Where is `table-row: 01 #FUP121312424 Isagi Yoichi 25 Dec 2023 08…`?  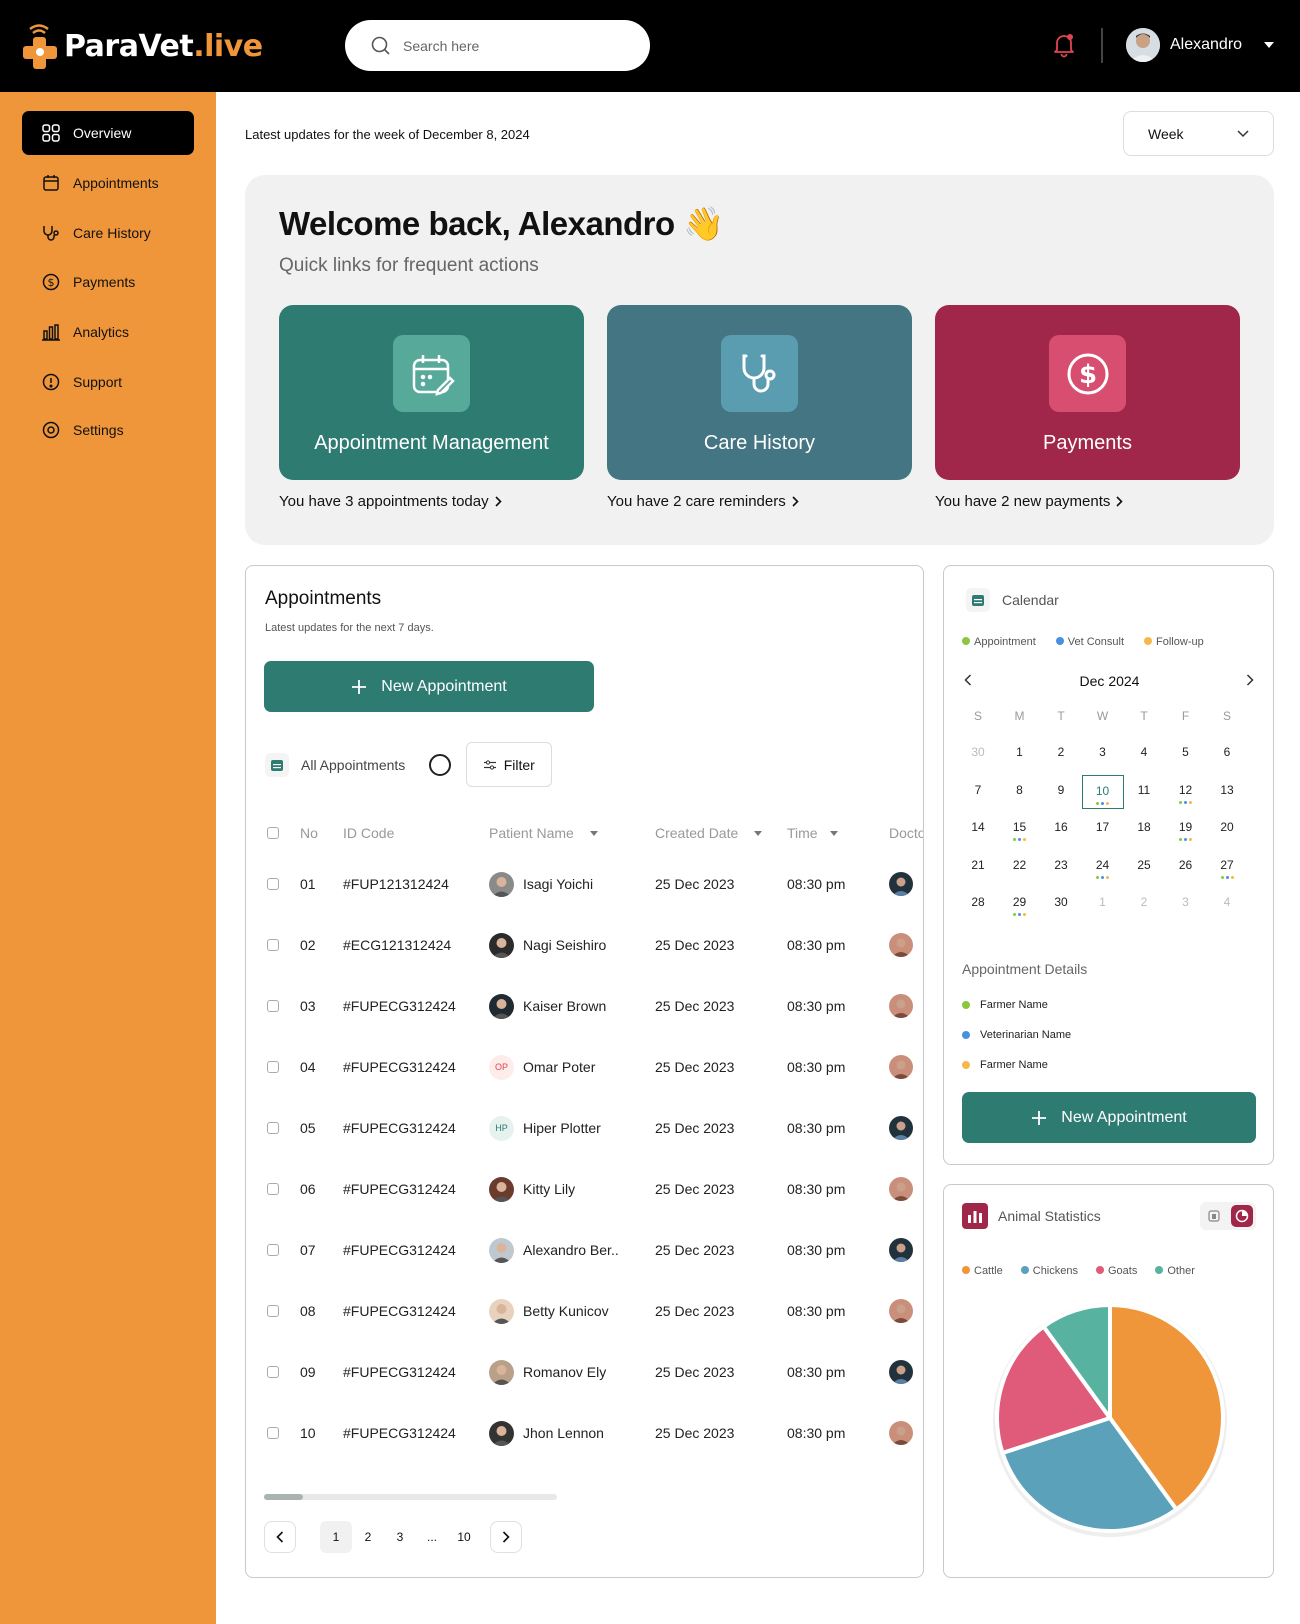 table-row: 01 #FUP121312424 Isagi Yoichi 25 Dec 2023 08… is located at coordinates (584, 884).